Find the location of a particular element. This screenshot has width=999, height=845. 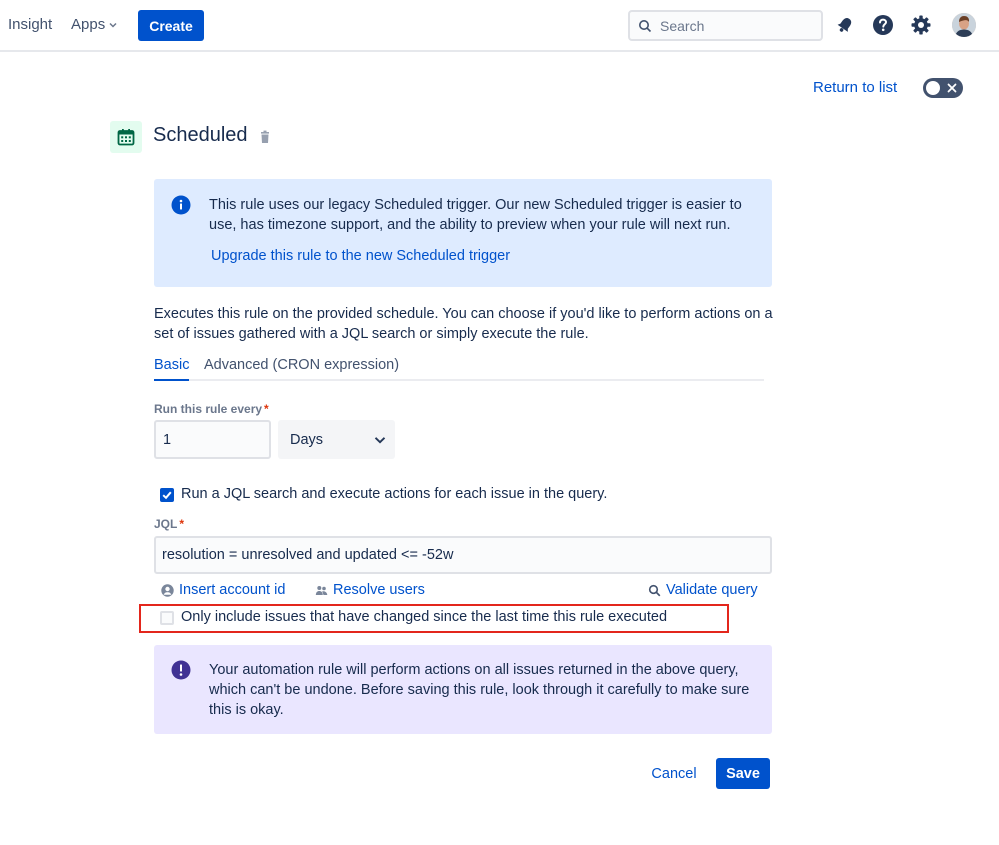

interval-unit-select: Days is located at coordinates (336, 439).